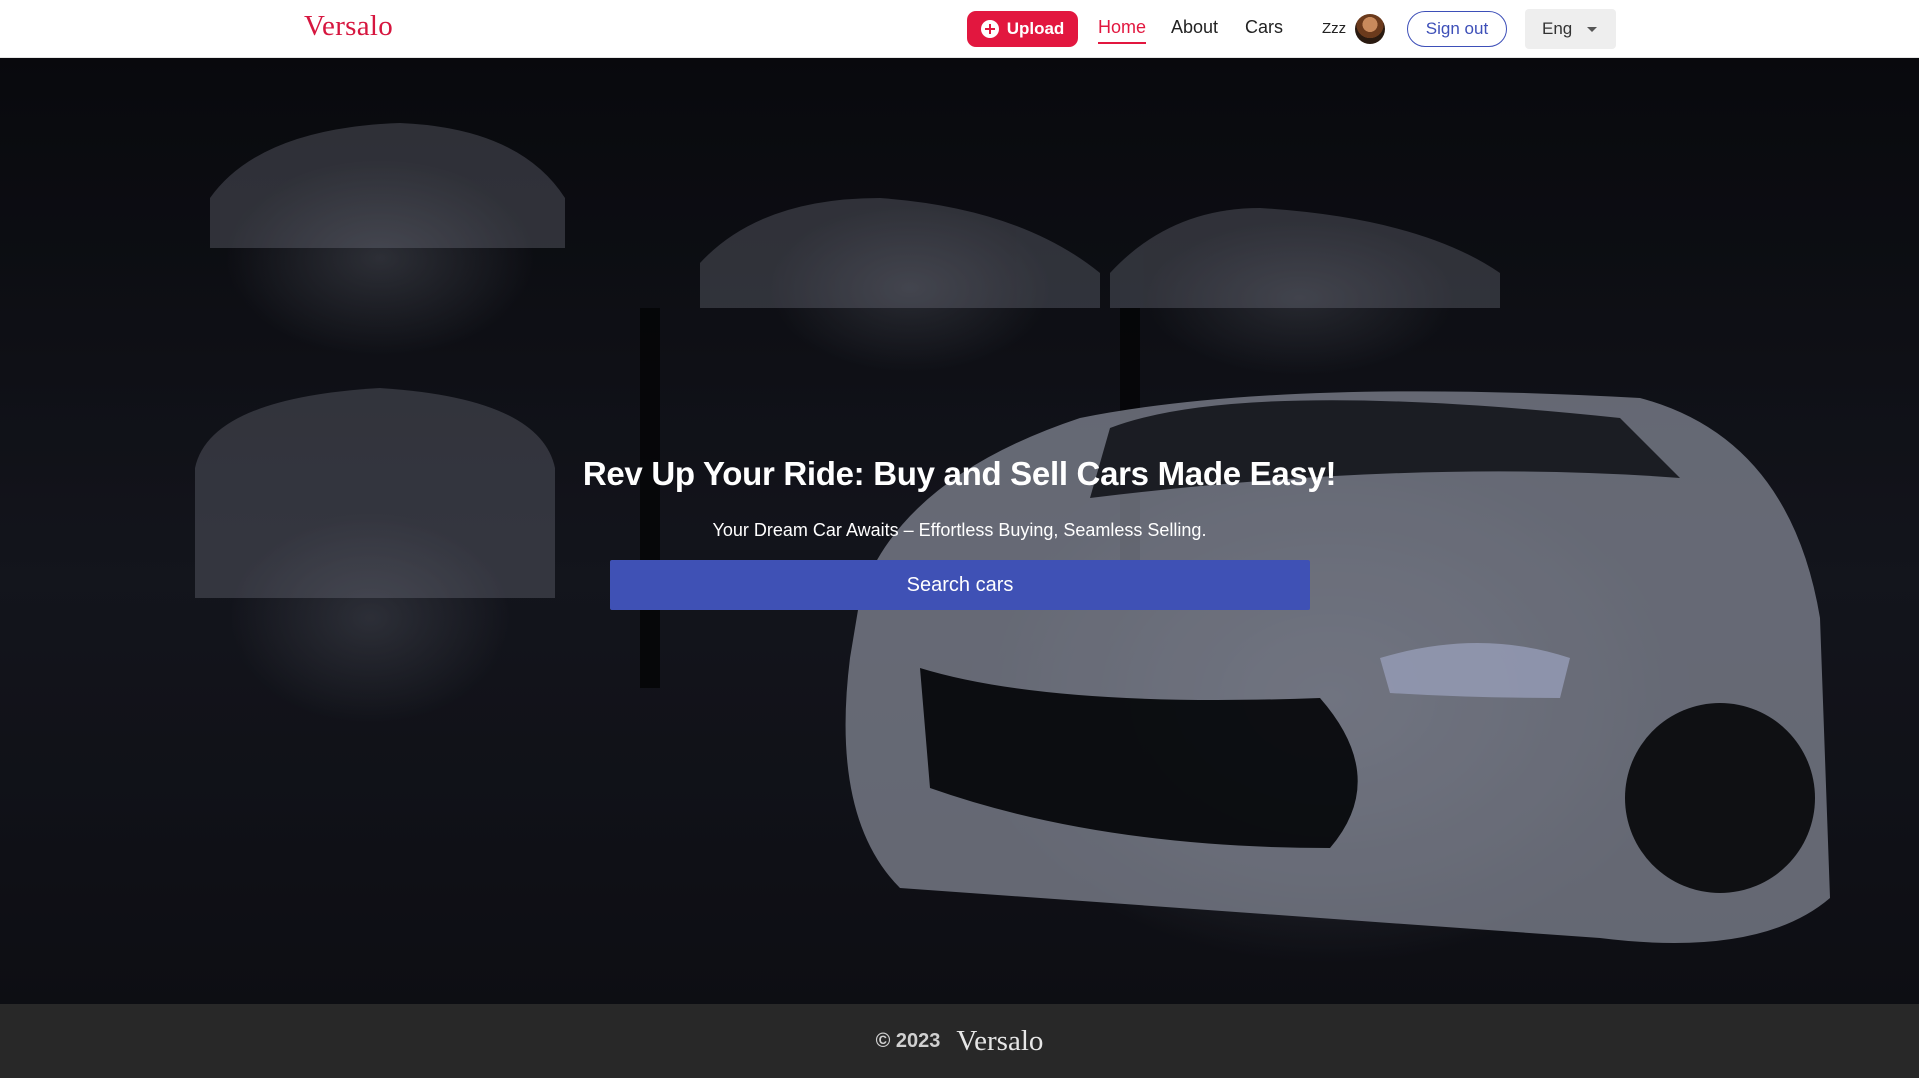 This screenshot has width=1919, height=1078. What do you see at coordinates (989, 29) in the screenshot?
I see `plus-circle-icon` at bounding box center [989, 29].